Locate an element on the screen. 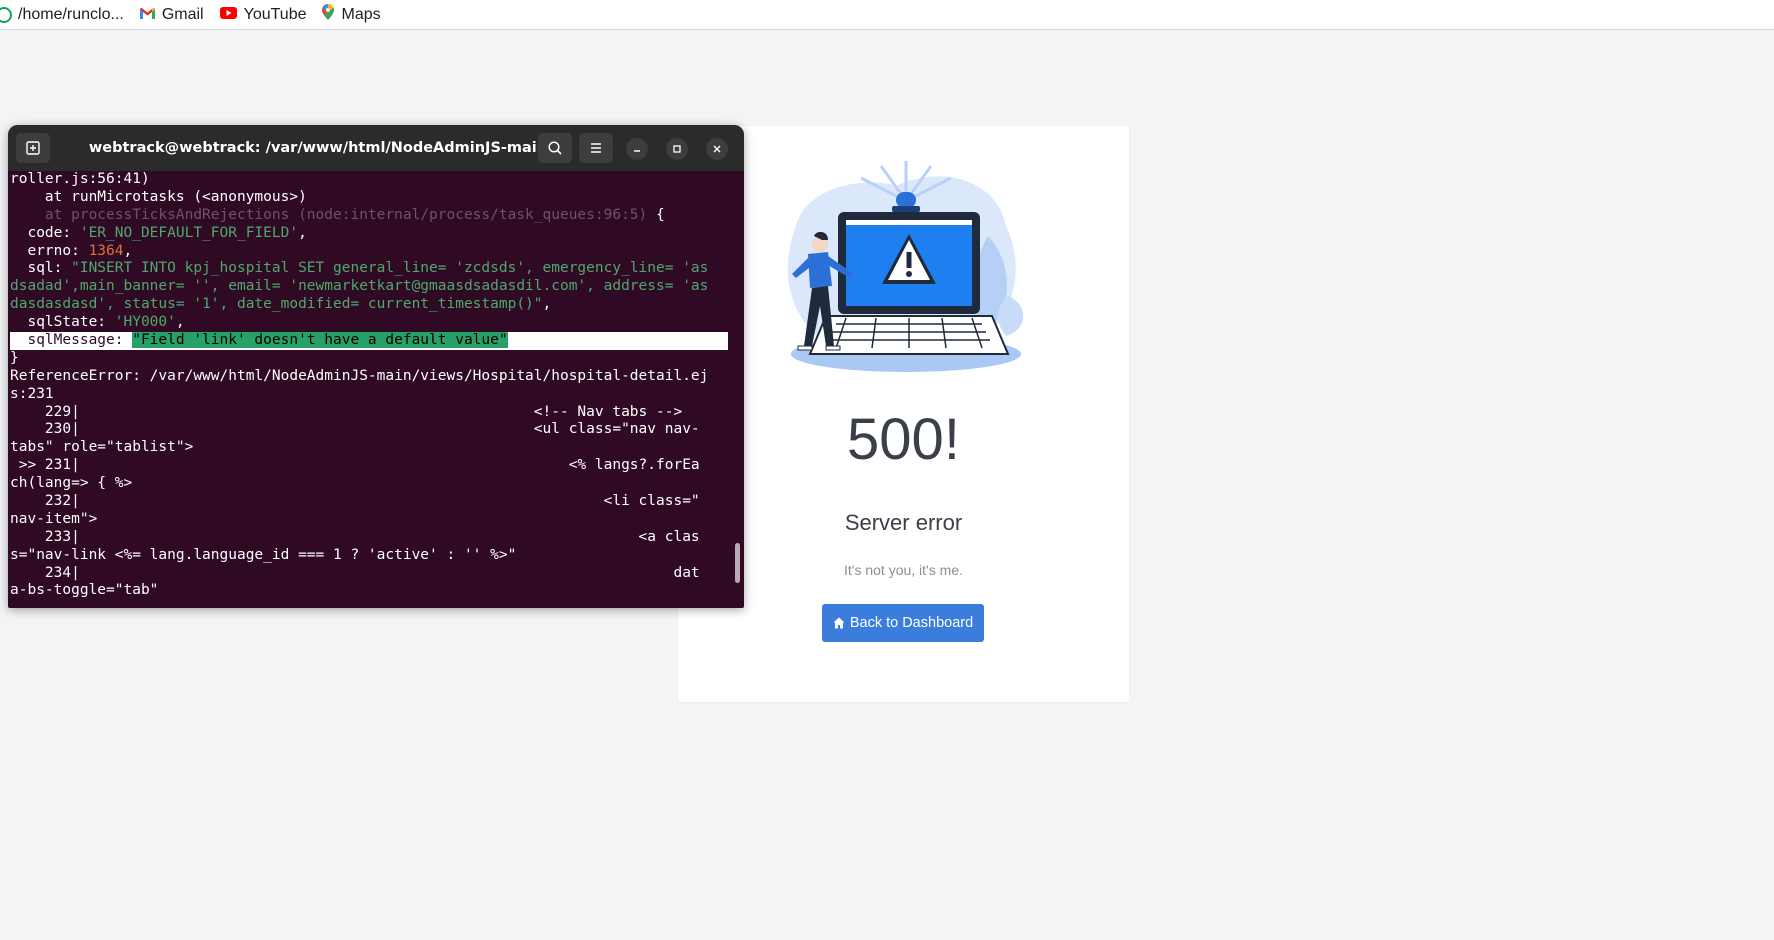  terminal-line: nav-item"> is located at coordinates (54, 518).